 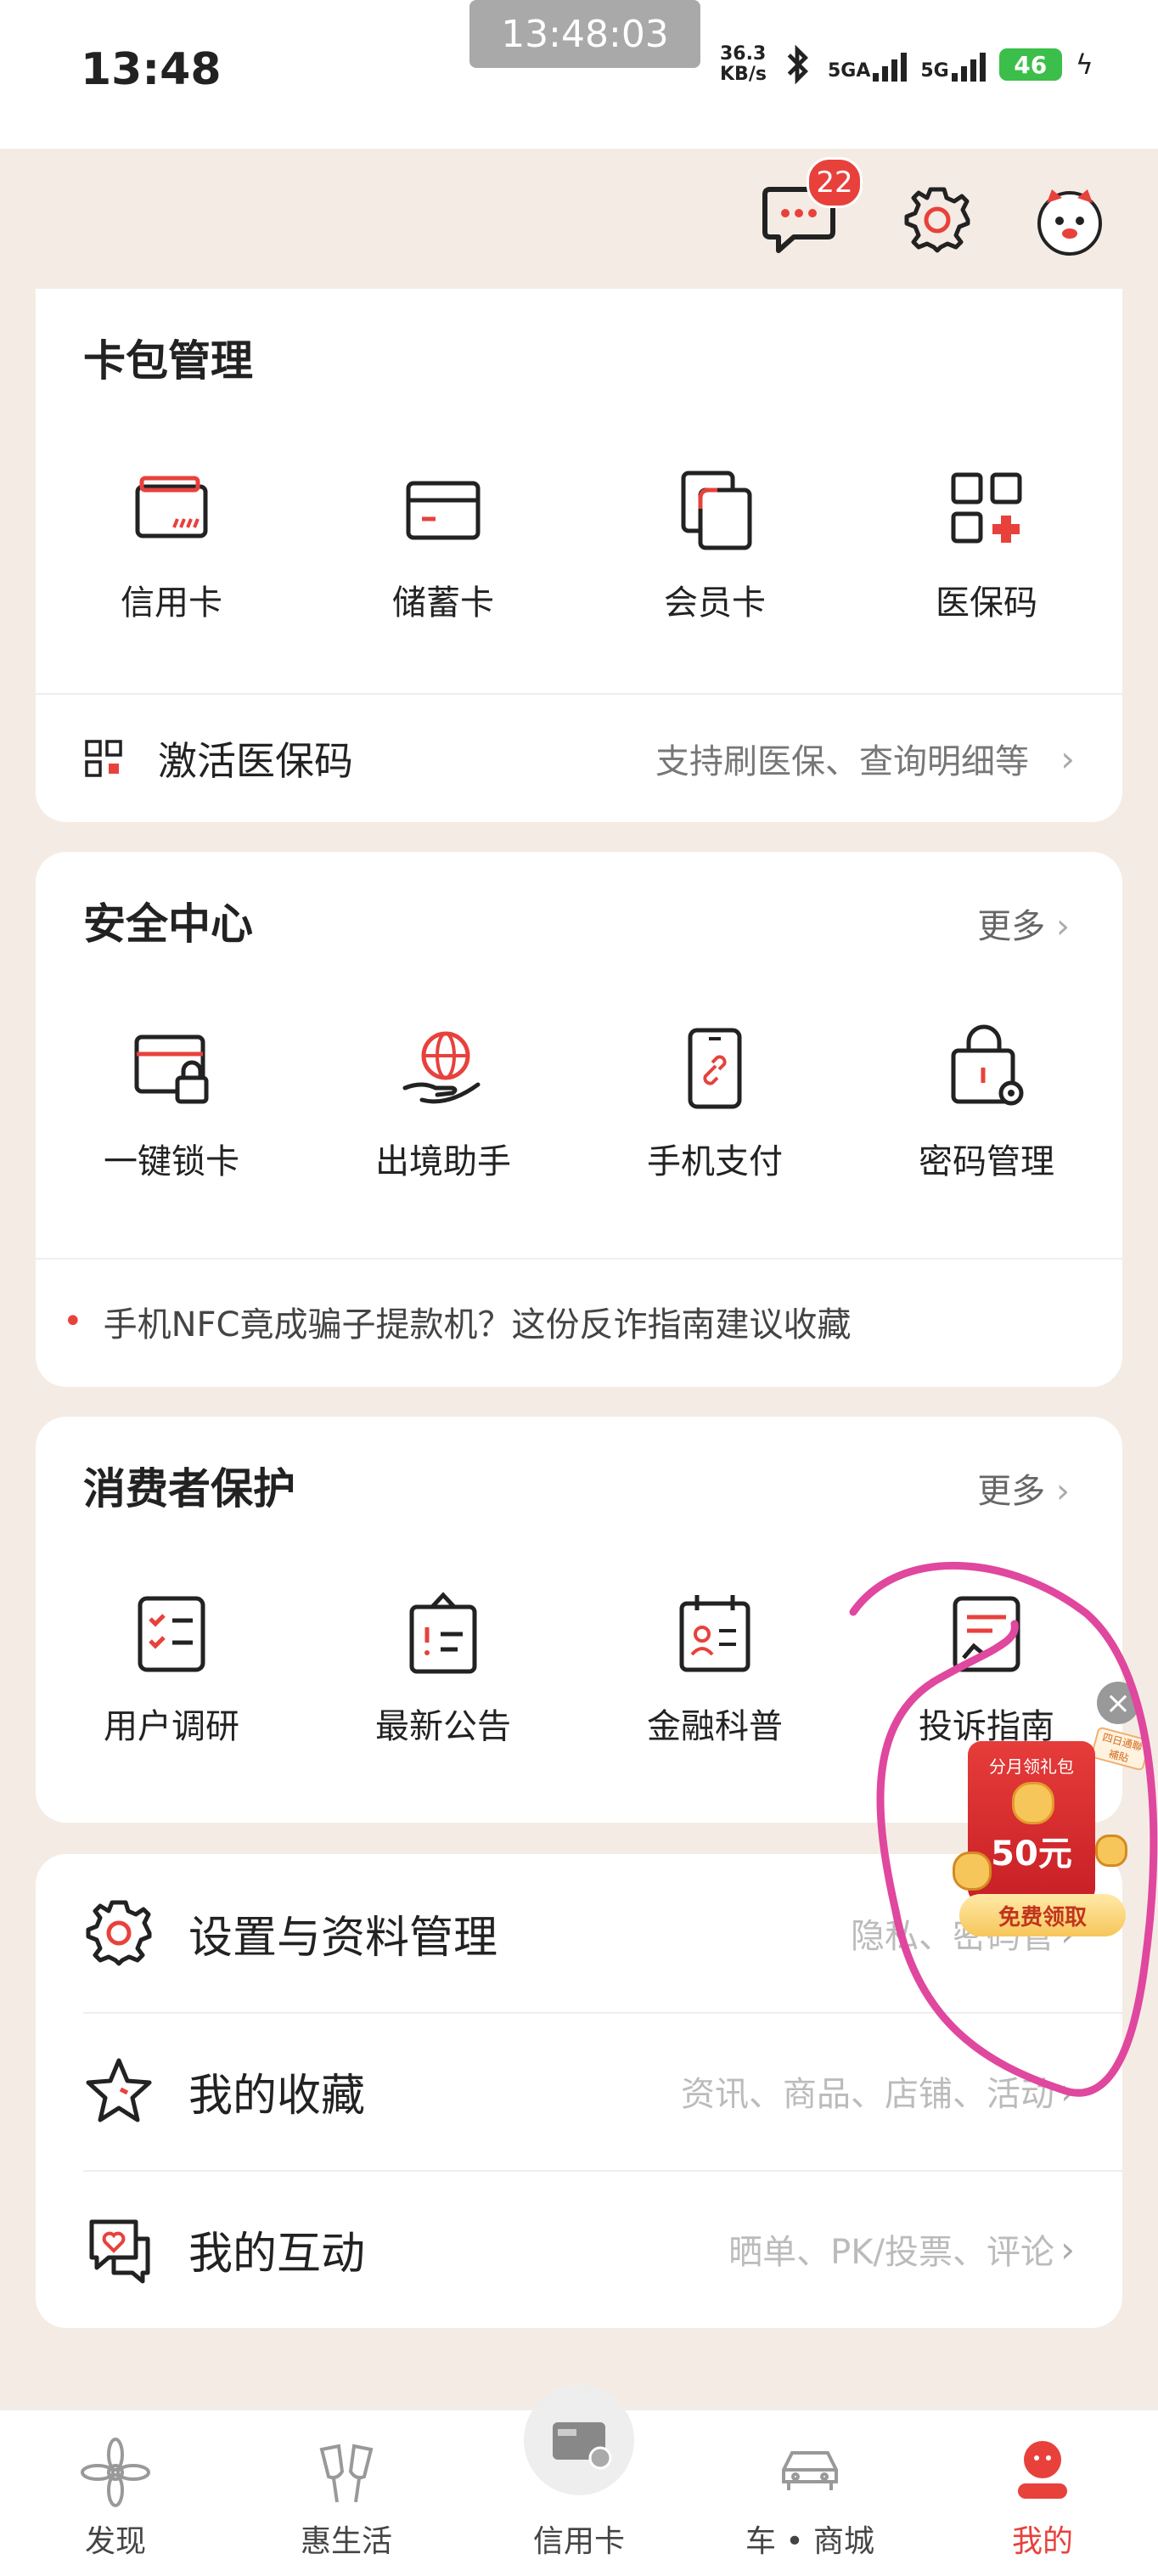 What do you see at coordinates (835, 182) in the screenshot?
I see `message-badge: 22` at bounding box center [835, 182].